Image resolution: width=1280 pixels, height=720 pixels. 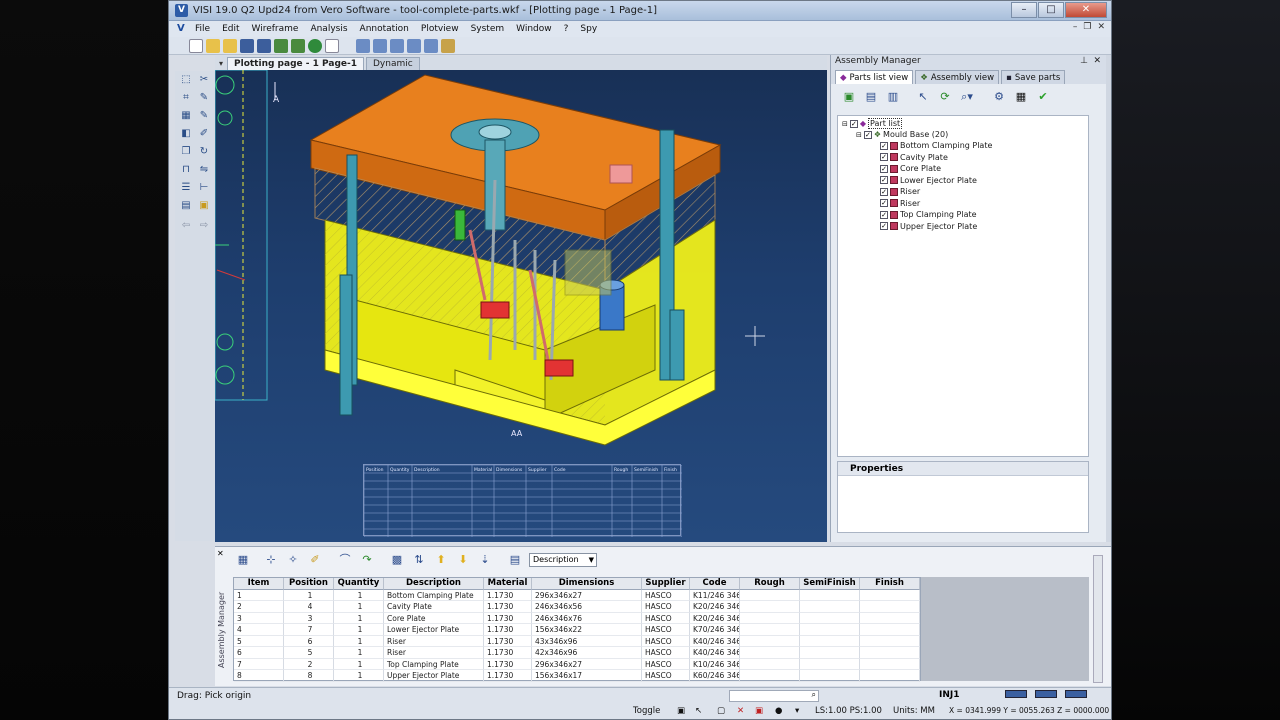 I want to click on cancel-icon: ✕, so click(x=740, y=711).